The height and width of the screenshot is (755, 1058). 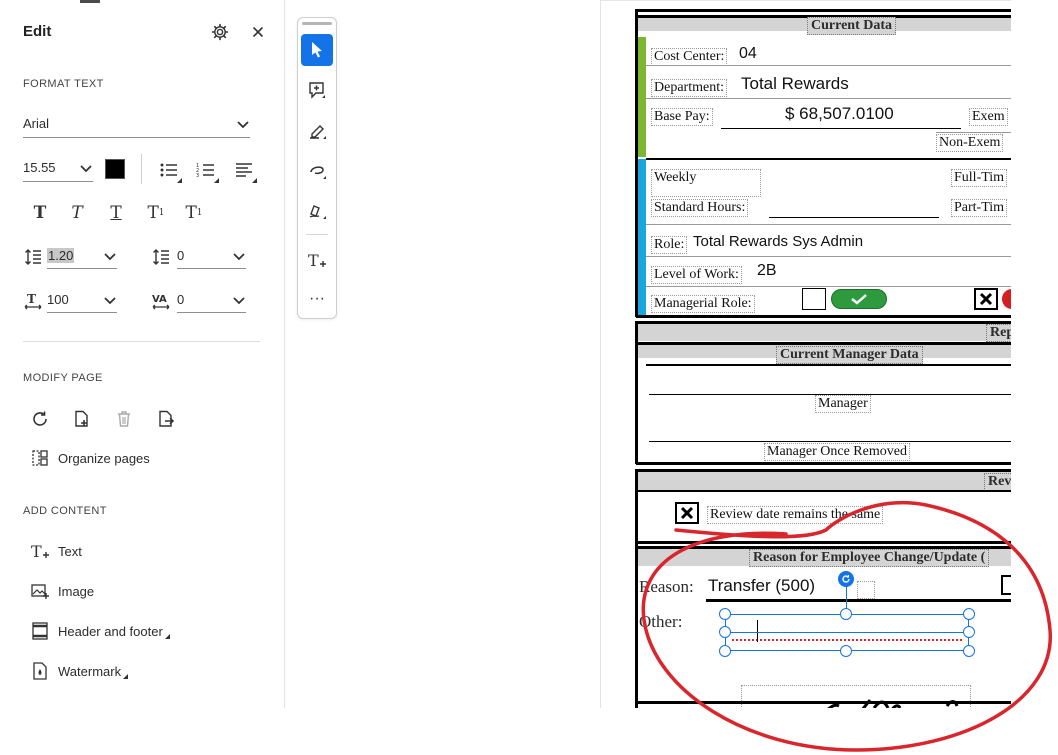 What do you see at coordinates (40, 671) in the screenshot?
I see `watermark-icon` at bounding box center [40, 671].